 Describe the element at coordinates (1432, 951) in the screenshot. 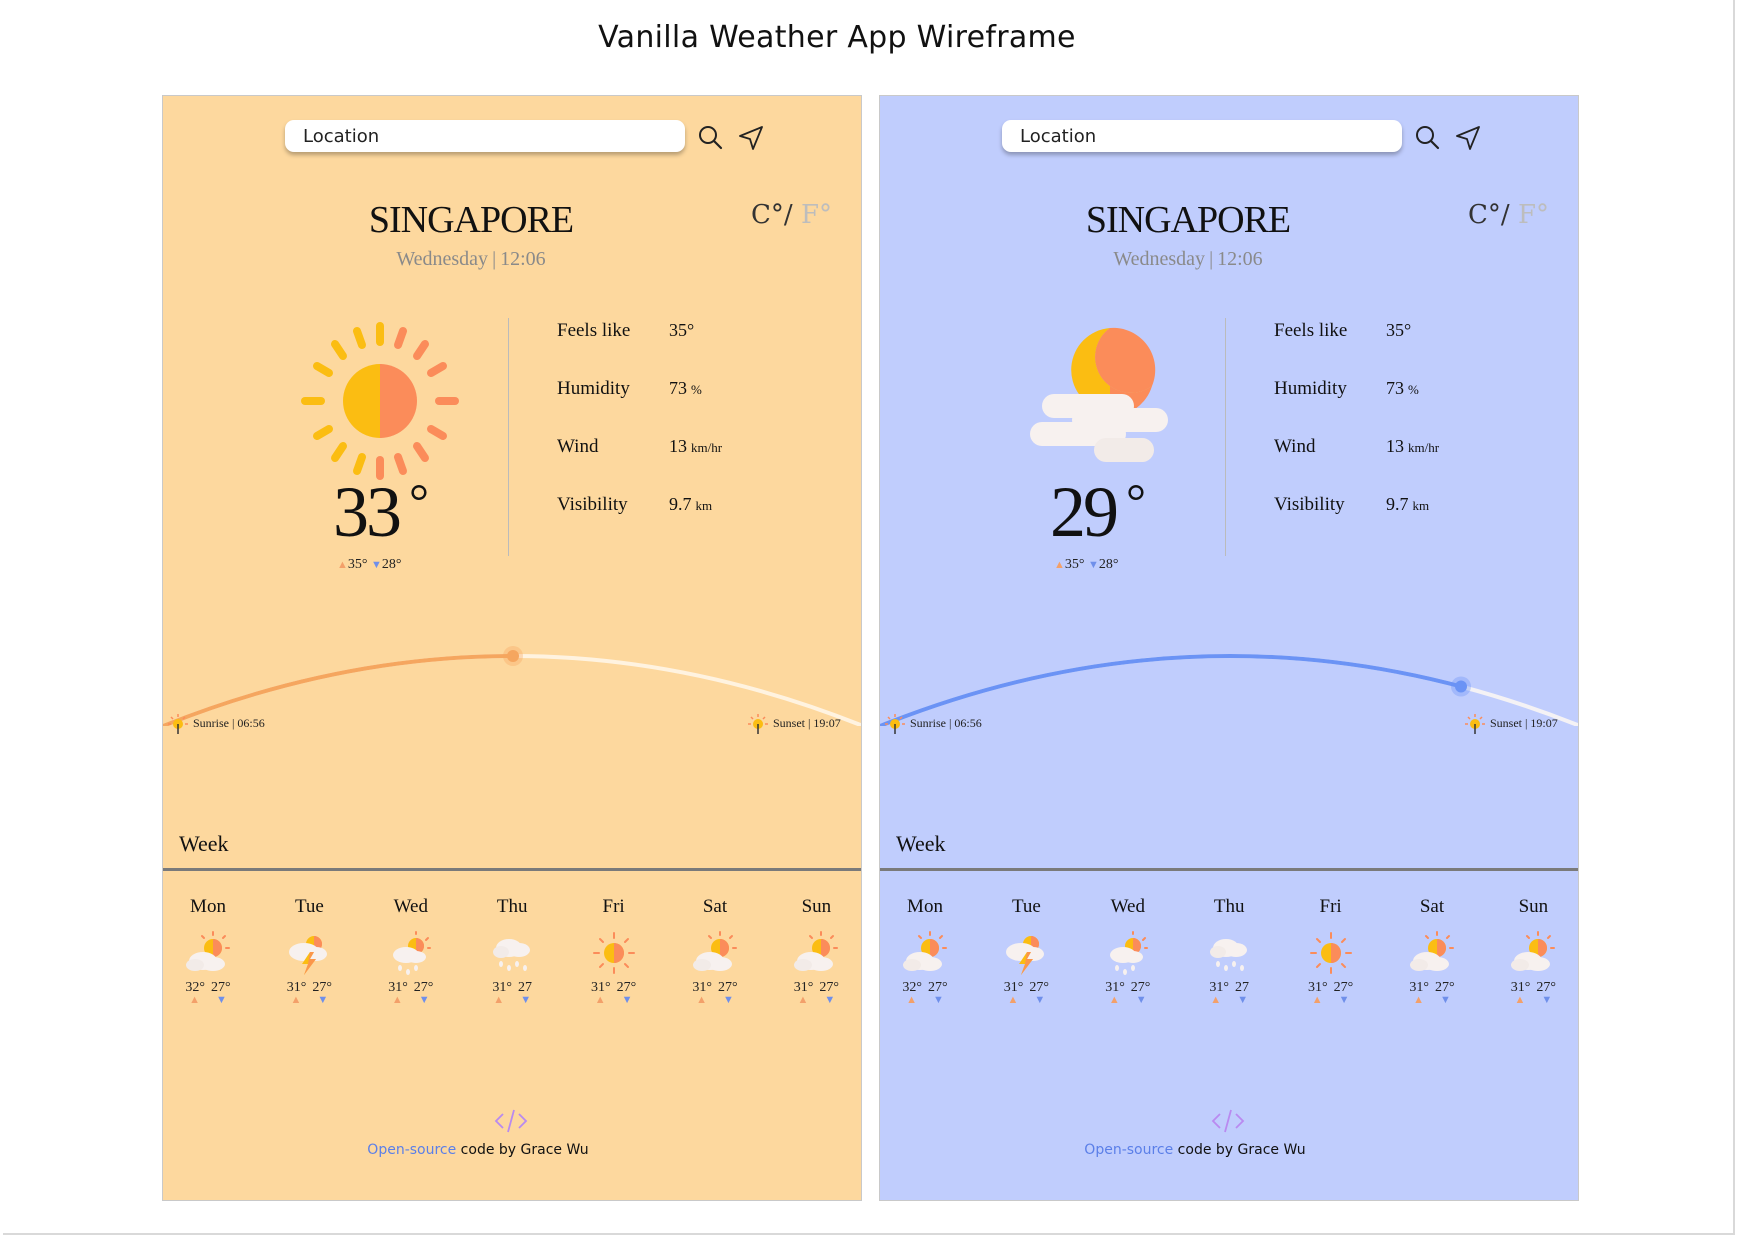

I see `forecast-day: Sat 31° 27° ▲ ▼` at that location.